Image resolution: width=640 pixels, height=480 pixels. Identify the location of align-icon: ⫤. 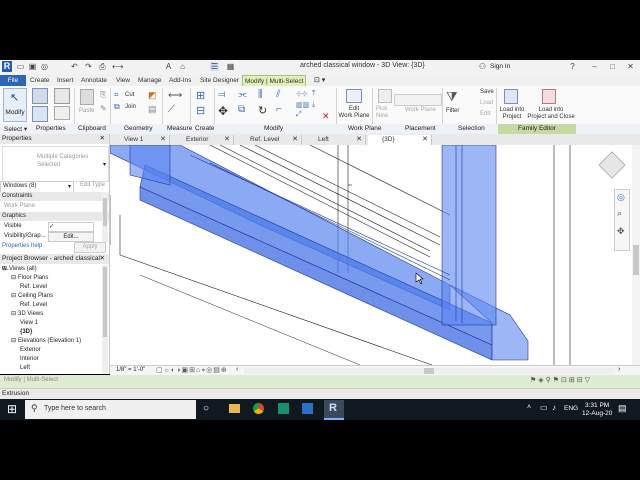
(222, 94).